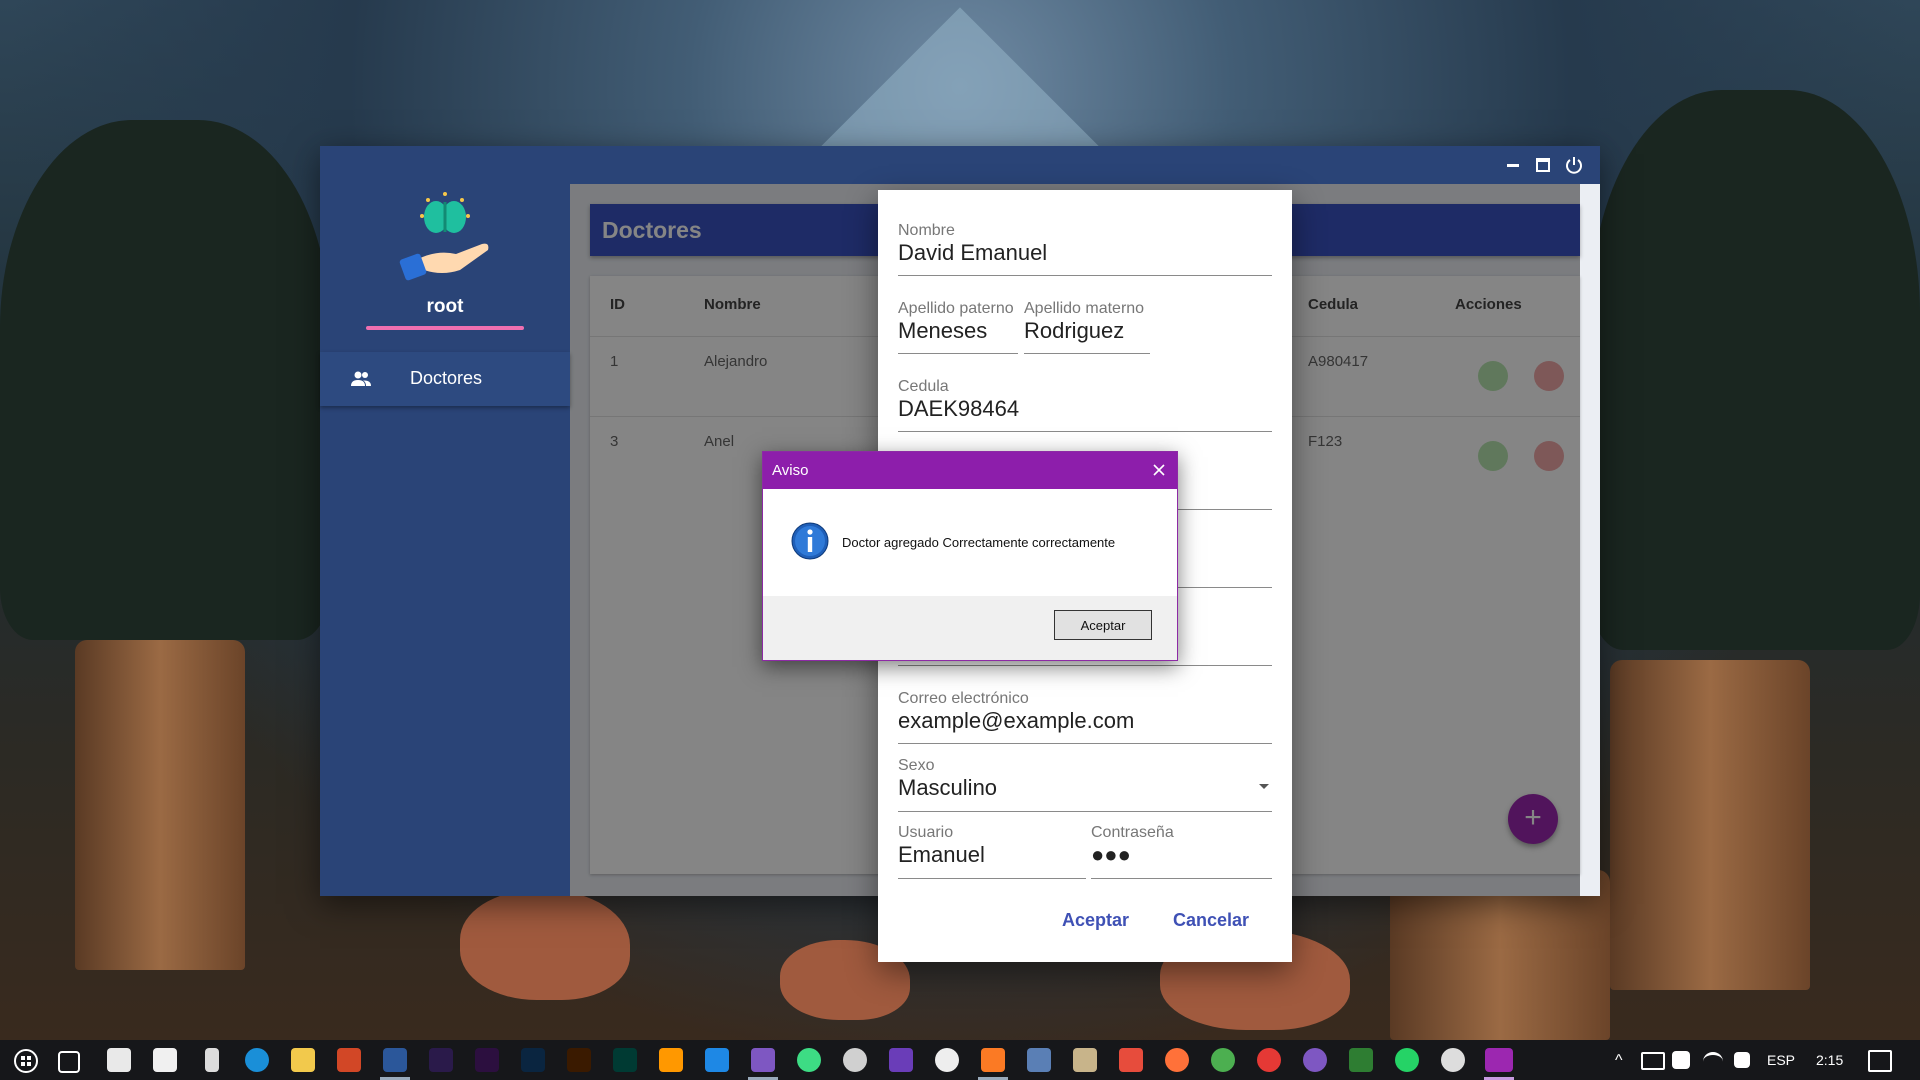 The height and width of the screenshot is (1080, 1920). I want to click on sidebar-item-doctores: Doctores, so click(445, 379).